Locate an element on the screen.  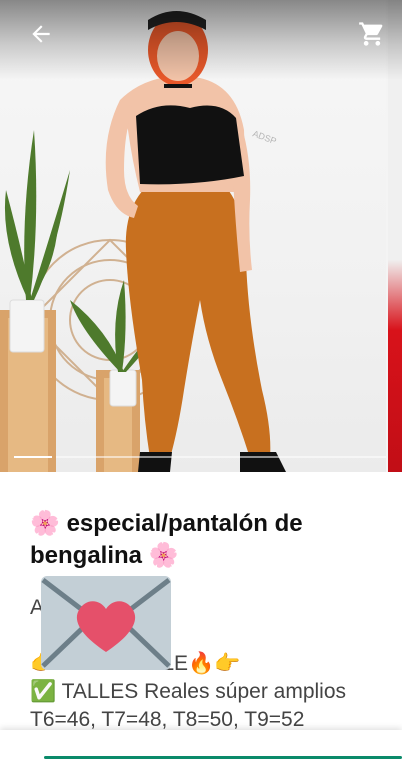
shopping-cart-icon is located at coordinates (371, 34).